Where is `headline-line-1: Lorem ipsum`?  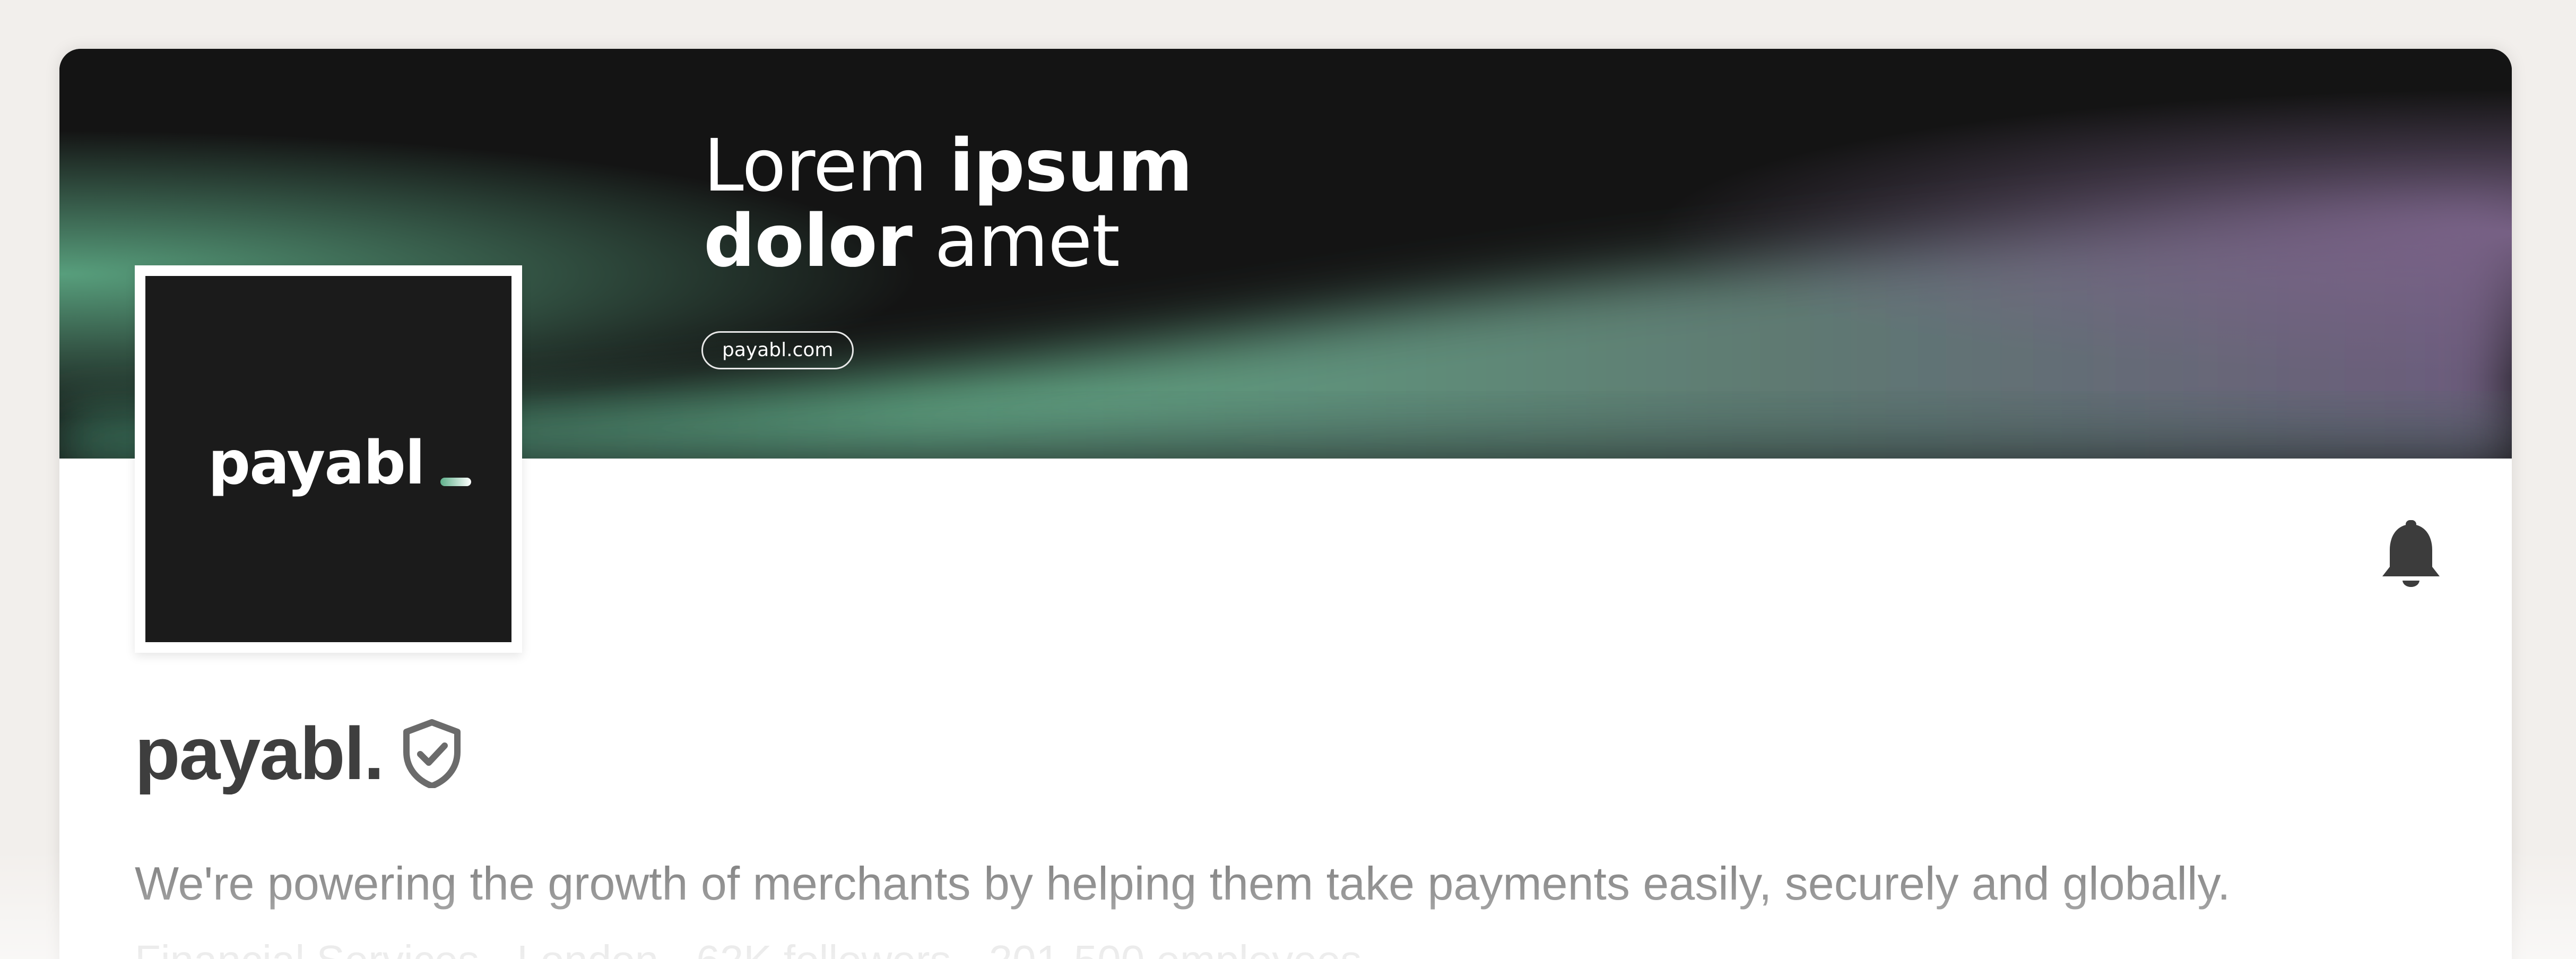 headline-line-1: Lorem ipsum is located at coordinates (948, 166).